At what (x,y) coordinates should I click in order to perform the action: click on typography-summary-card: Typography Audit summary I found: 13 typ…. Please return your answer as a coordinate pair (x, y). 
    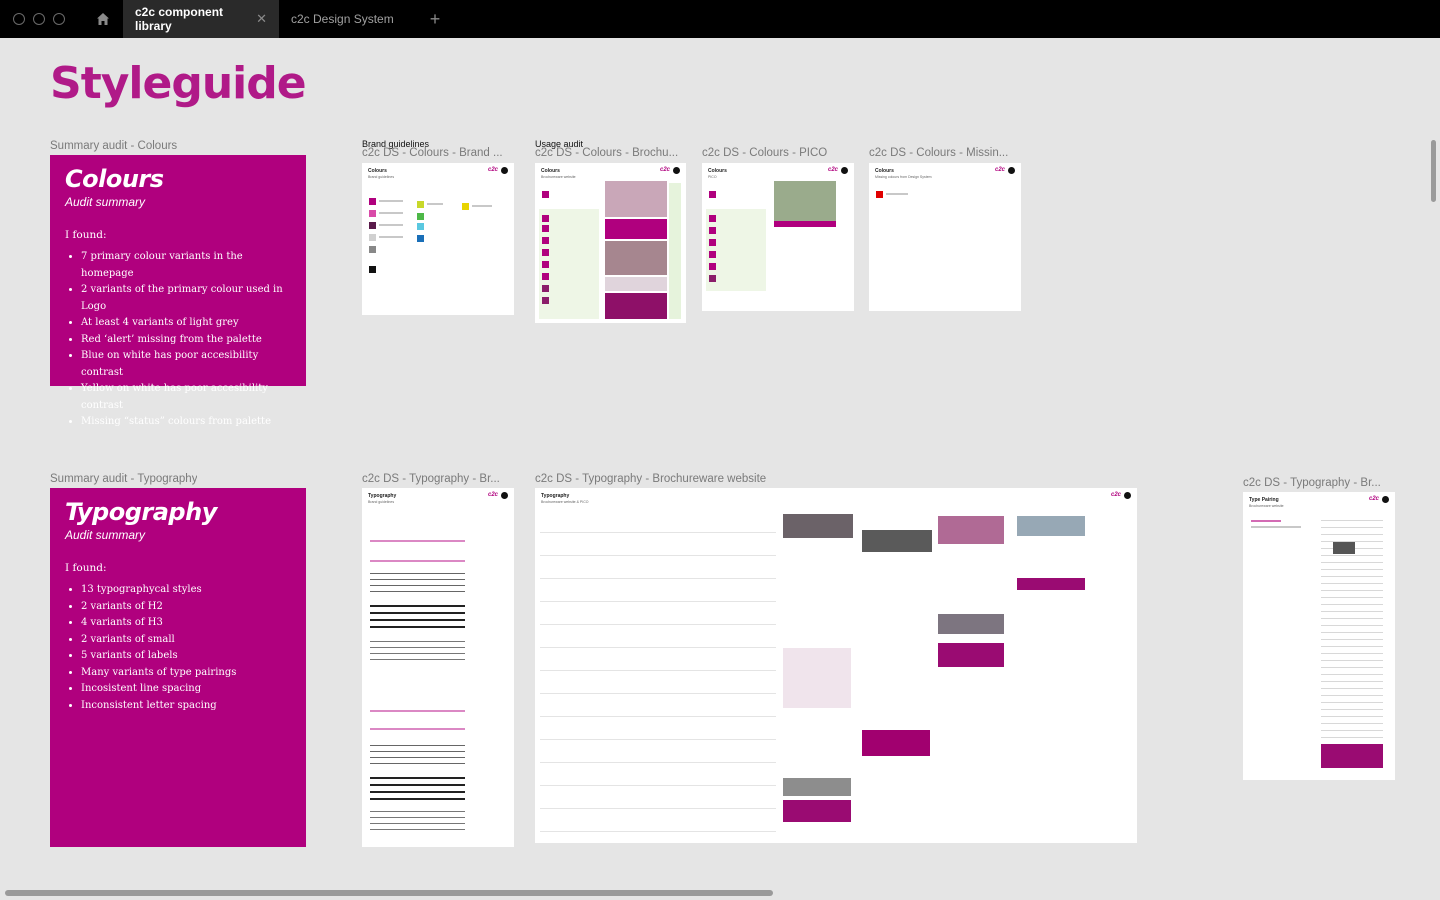
    Looking at the image, I should click on (178, 667).